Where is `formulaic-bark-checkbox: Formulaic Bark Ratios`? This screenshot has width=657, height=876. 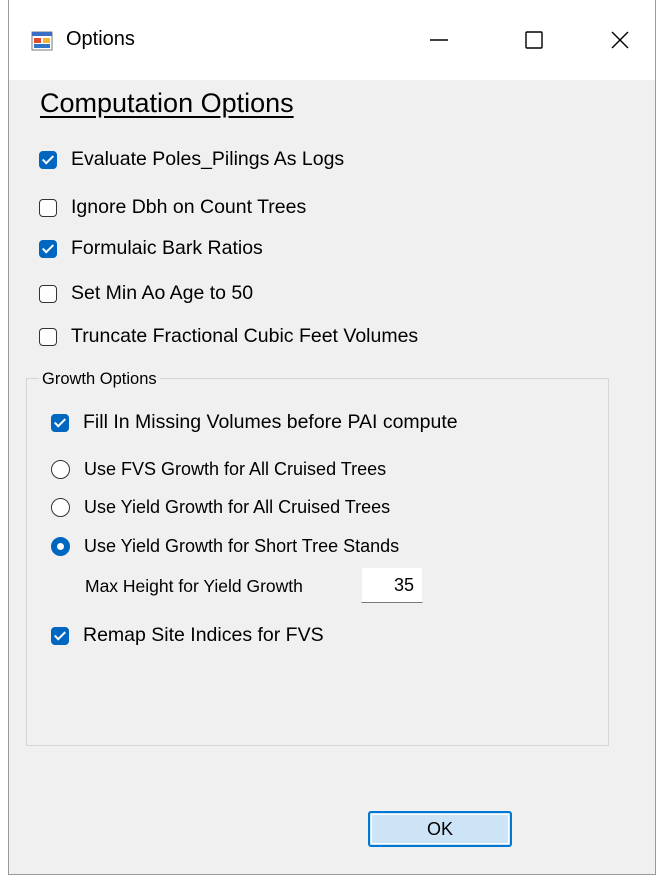 formulaic-bark-checkbox: Formulaic Bark Ratios is located at coordinates (151, 248).